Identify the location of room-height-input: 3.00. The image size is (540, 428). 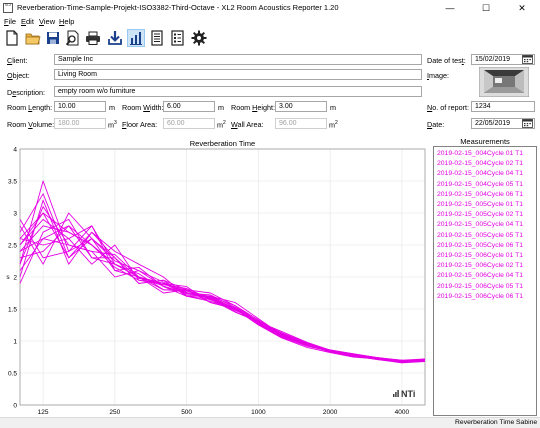
(301, 106).